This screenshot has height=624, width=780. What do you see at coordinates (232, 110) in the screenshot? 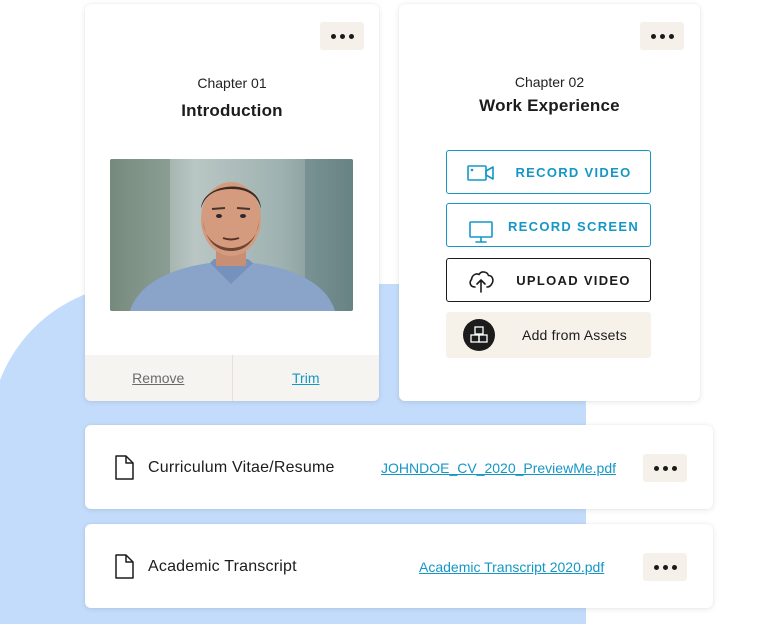
I see `chapter-title: Introduction` at bounding box center [232, 110].